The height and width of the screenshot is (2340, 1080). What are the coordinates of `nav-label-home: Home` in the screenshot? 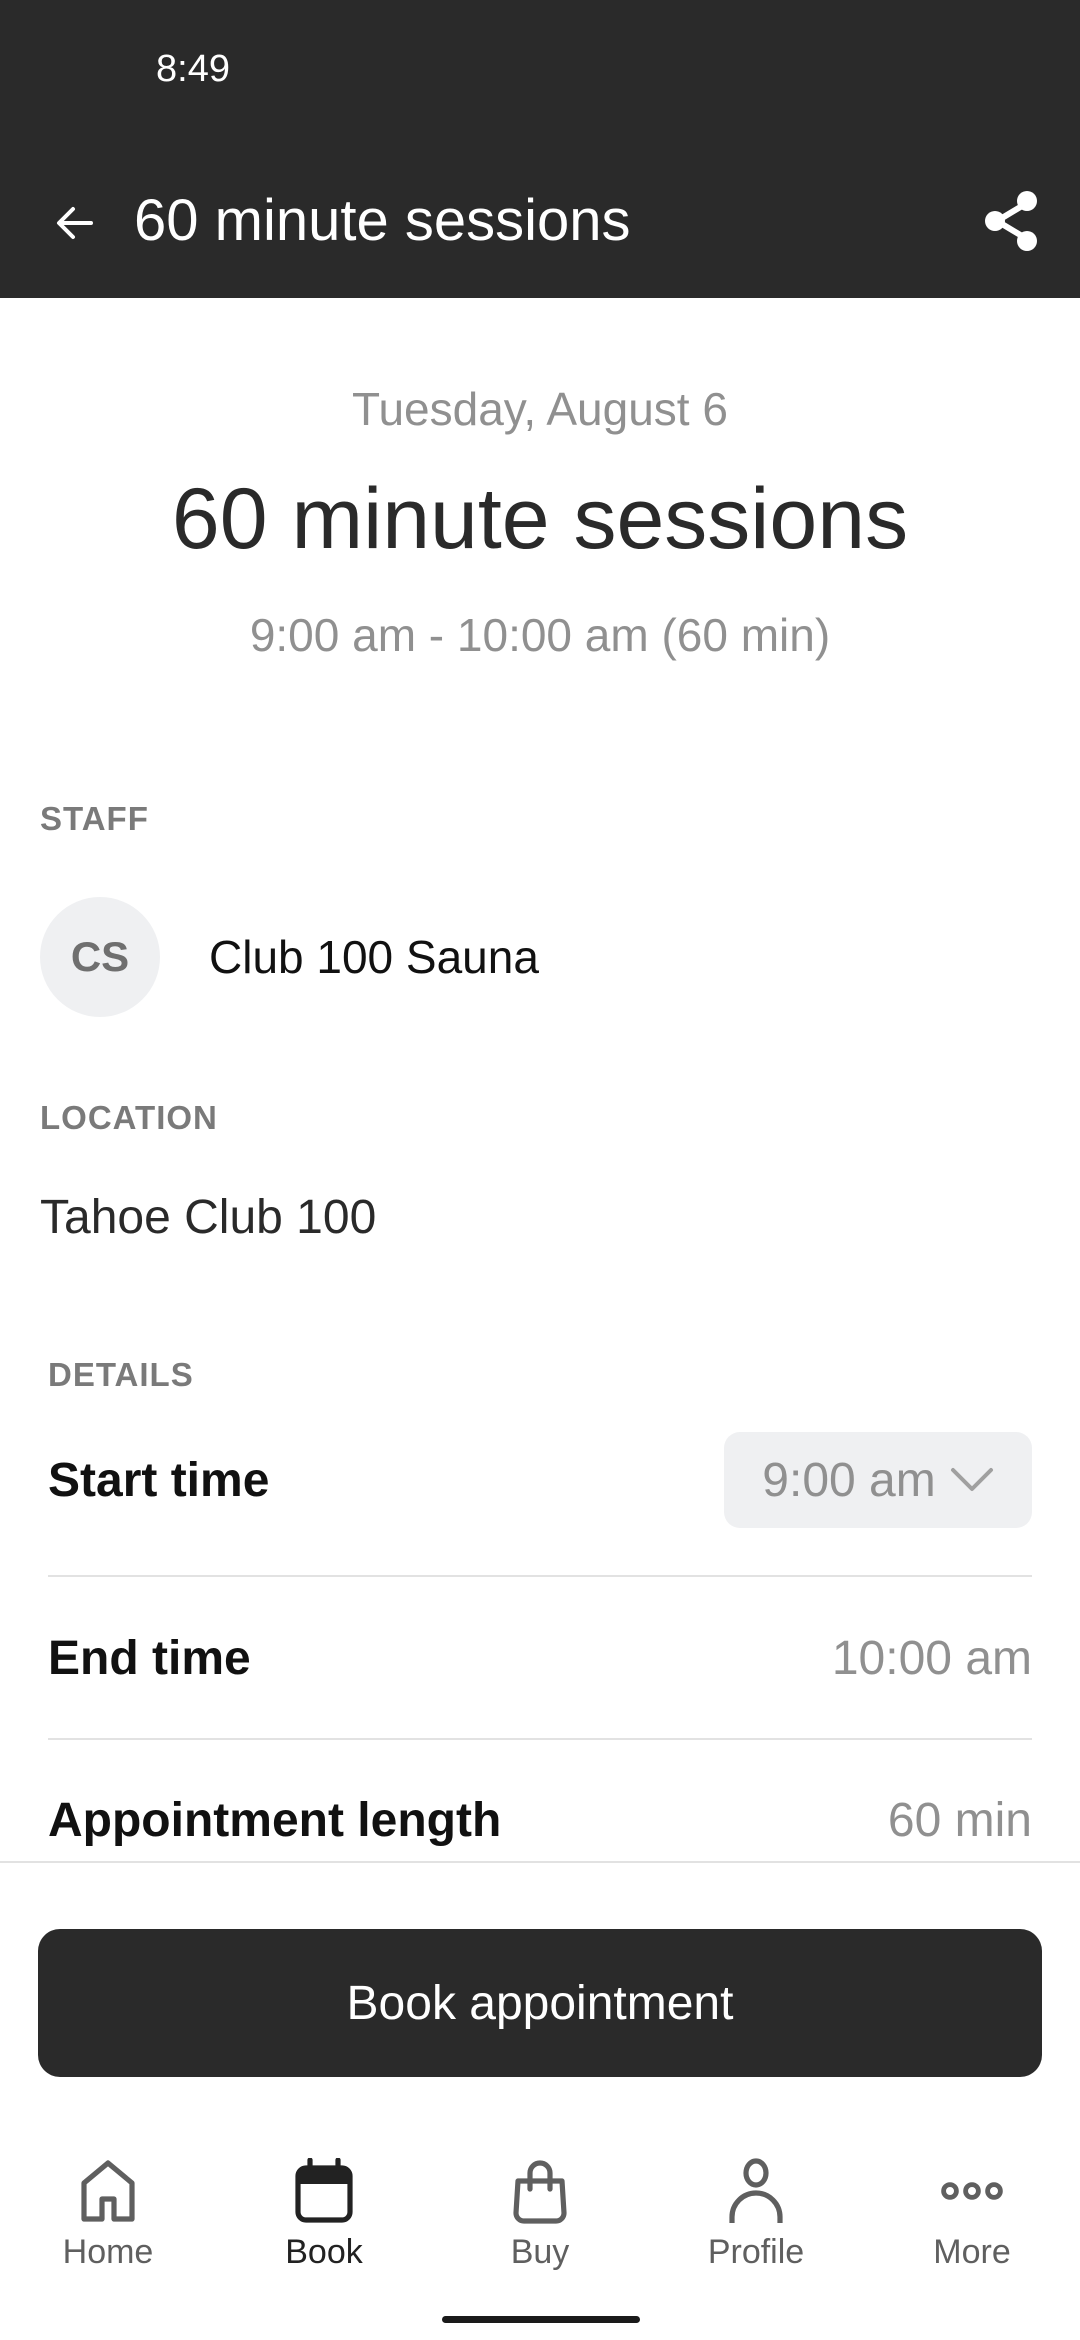 It's located at (108, 2252).